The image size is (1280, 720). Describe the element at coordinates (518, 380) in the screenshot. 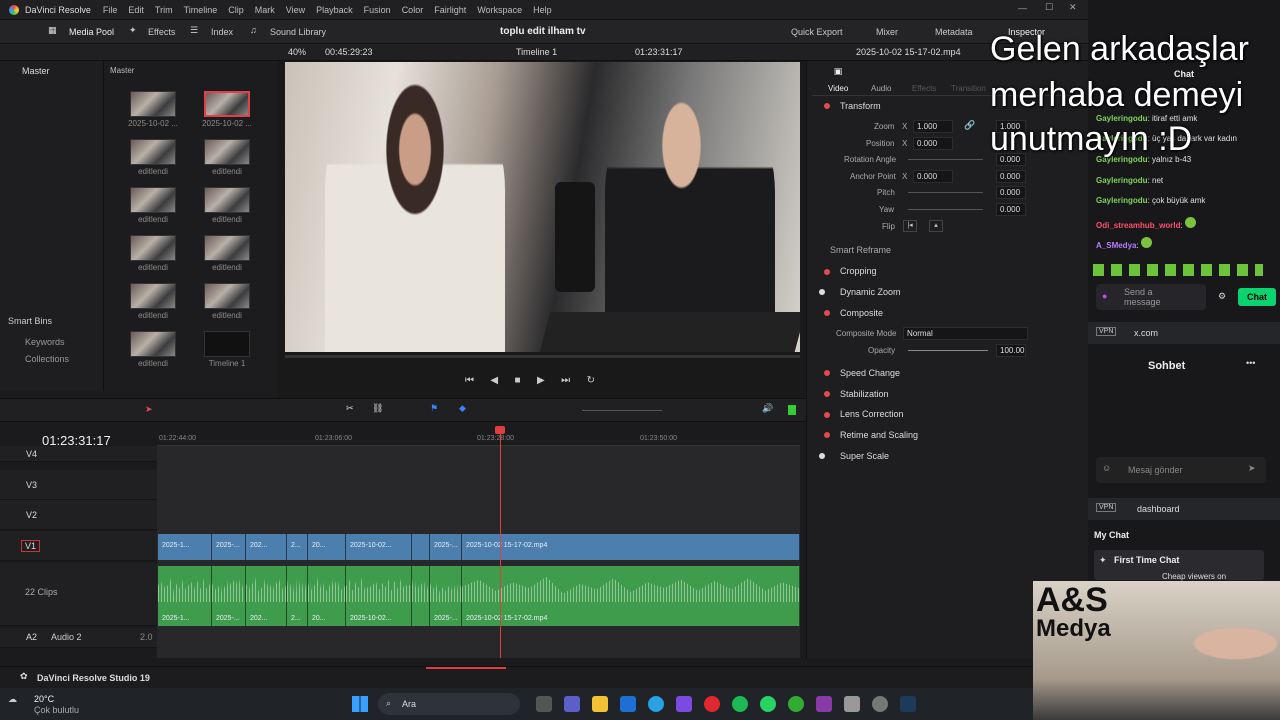

I see `stop-icon: ■` at that location.